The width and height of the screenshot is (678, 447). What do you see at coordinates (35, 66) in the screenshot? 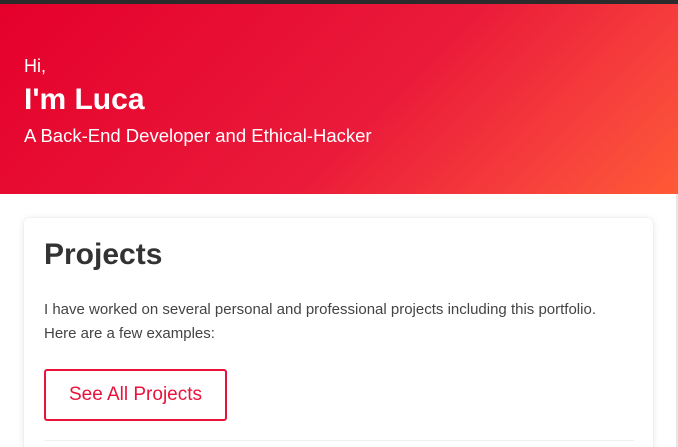
I see `hero-greeting: Hi,` at bounding box center [35, 66].